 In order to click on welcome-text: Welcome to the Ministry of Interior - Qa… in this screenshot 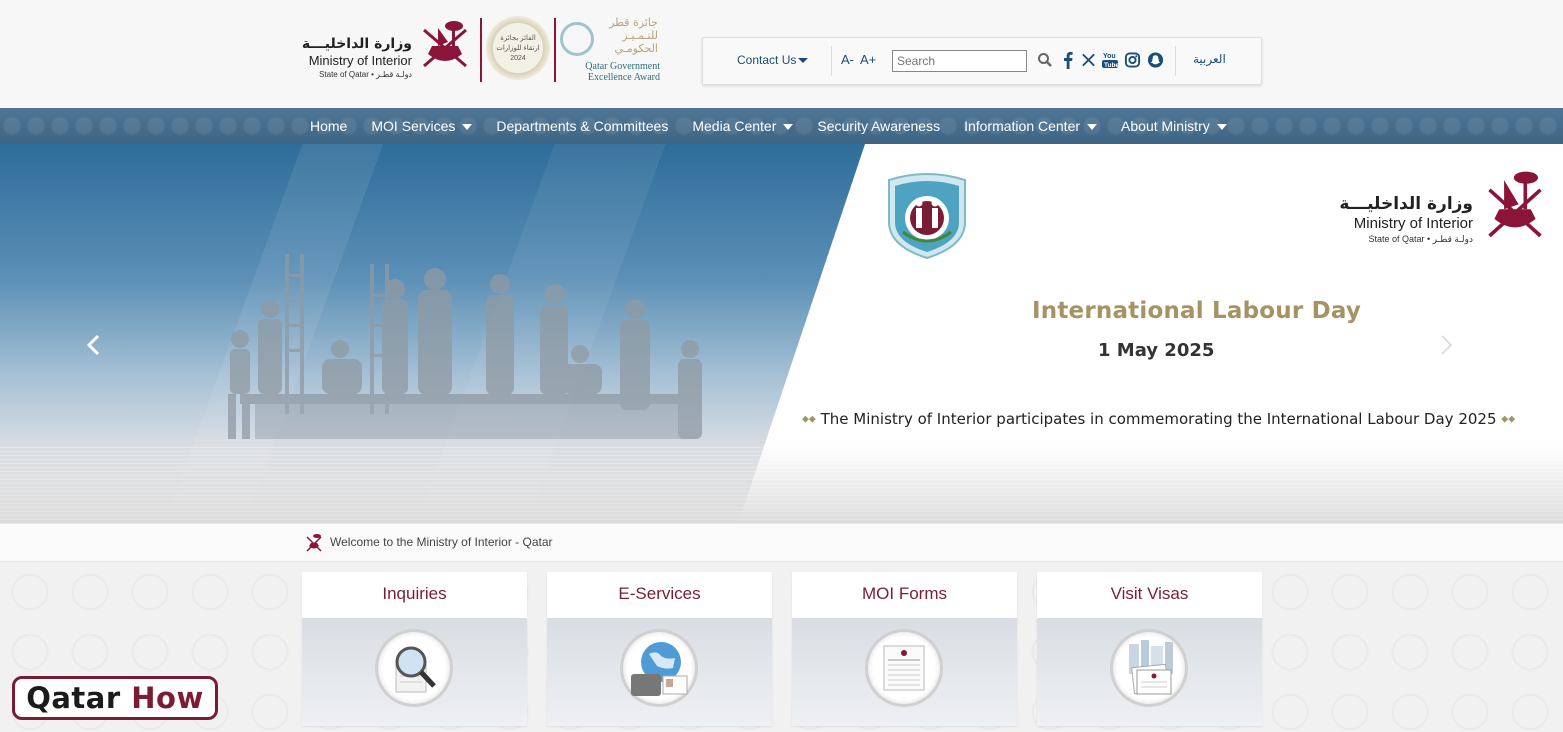, I will do `click(441, 542)`.